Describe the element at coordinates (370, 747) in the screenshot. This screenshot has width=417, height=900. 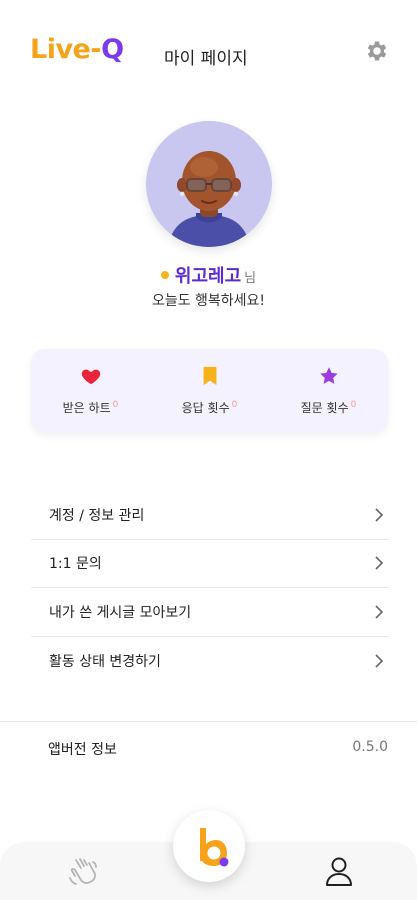
I see `version-value: 0.5.0` at that location.